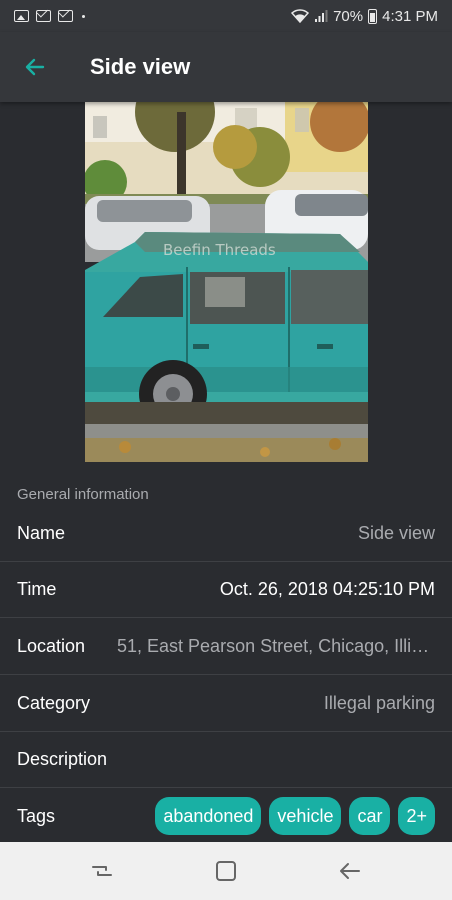 The width and height of the screenshot is (452, 900). I want to click on battery-percent: 70%, so click(348, 16).